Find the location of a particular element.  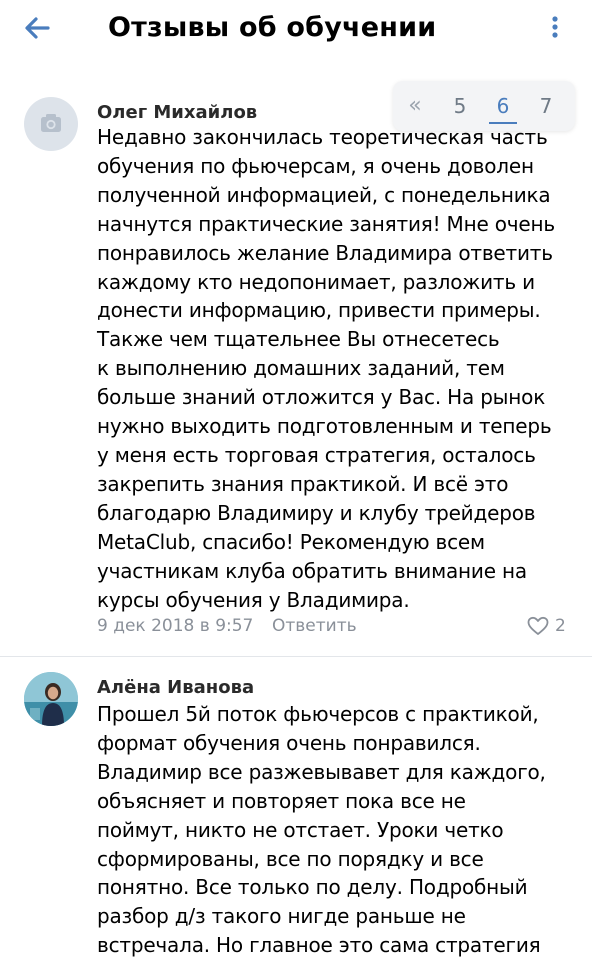

pagination: « 5 6 7 is located at coordinates (484, 106).